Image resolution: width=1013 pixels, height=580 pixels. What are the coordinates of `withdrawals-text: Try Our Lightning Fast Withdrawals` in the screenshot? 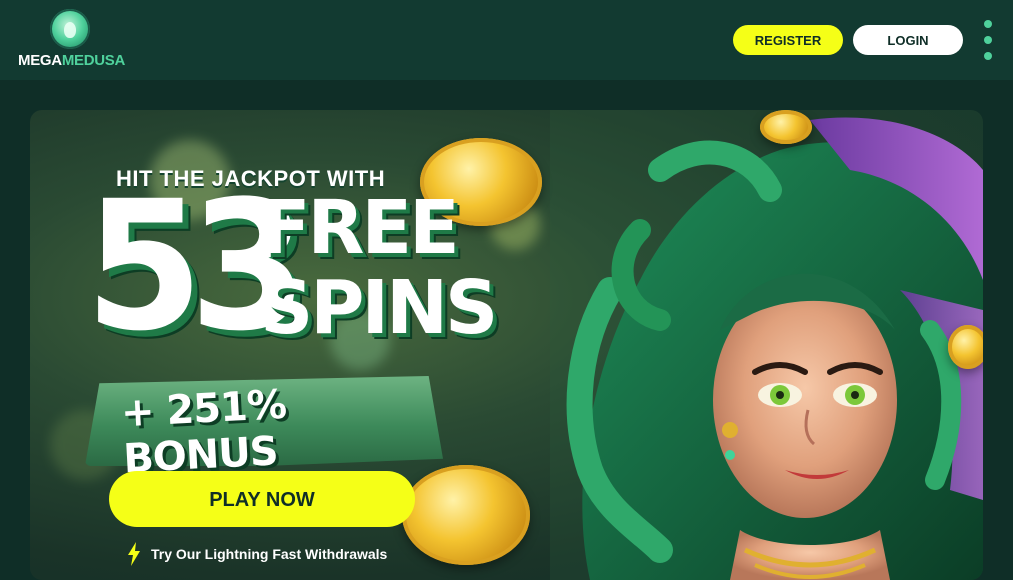 It's located at (269, 554).